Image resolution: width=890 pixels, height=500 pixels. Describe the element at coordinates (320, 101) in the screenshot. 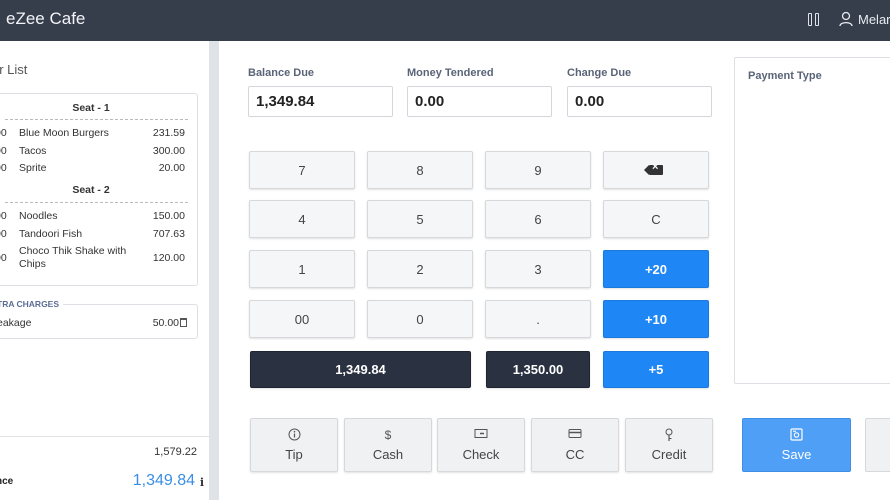

I see `balance-due-field: 1,349.84` at that location.